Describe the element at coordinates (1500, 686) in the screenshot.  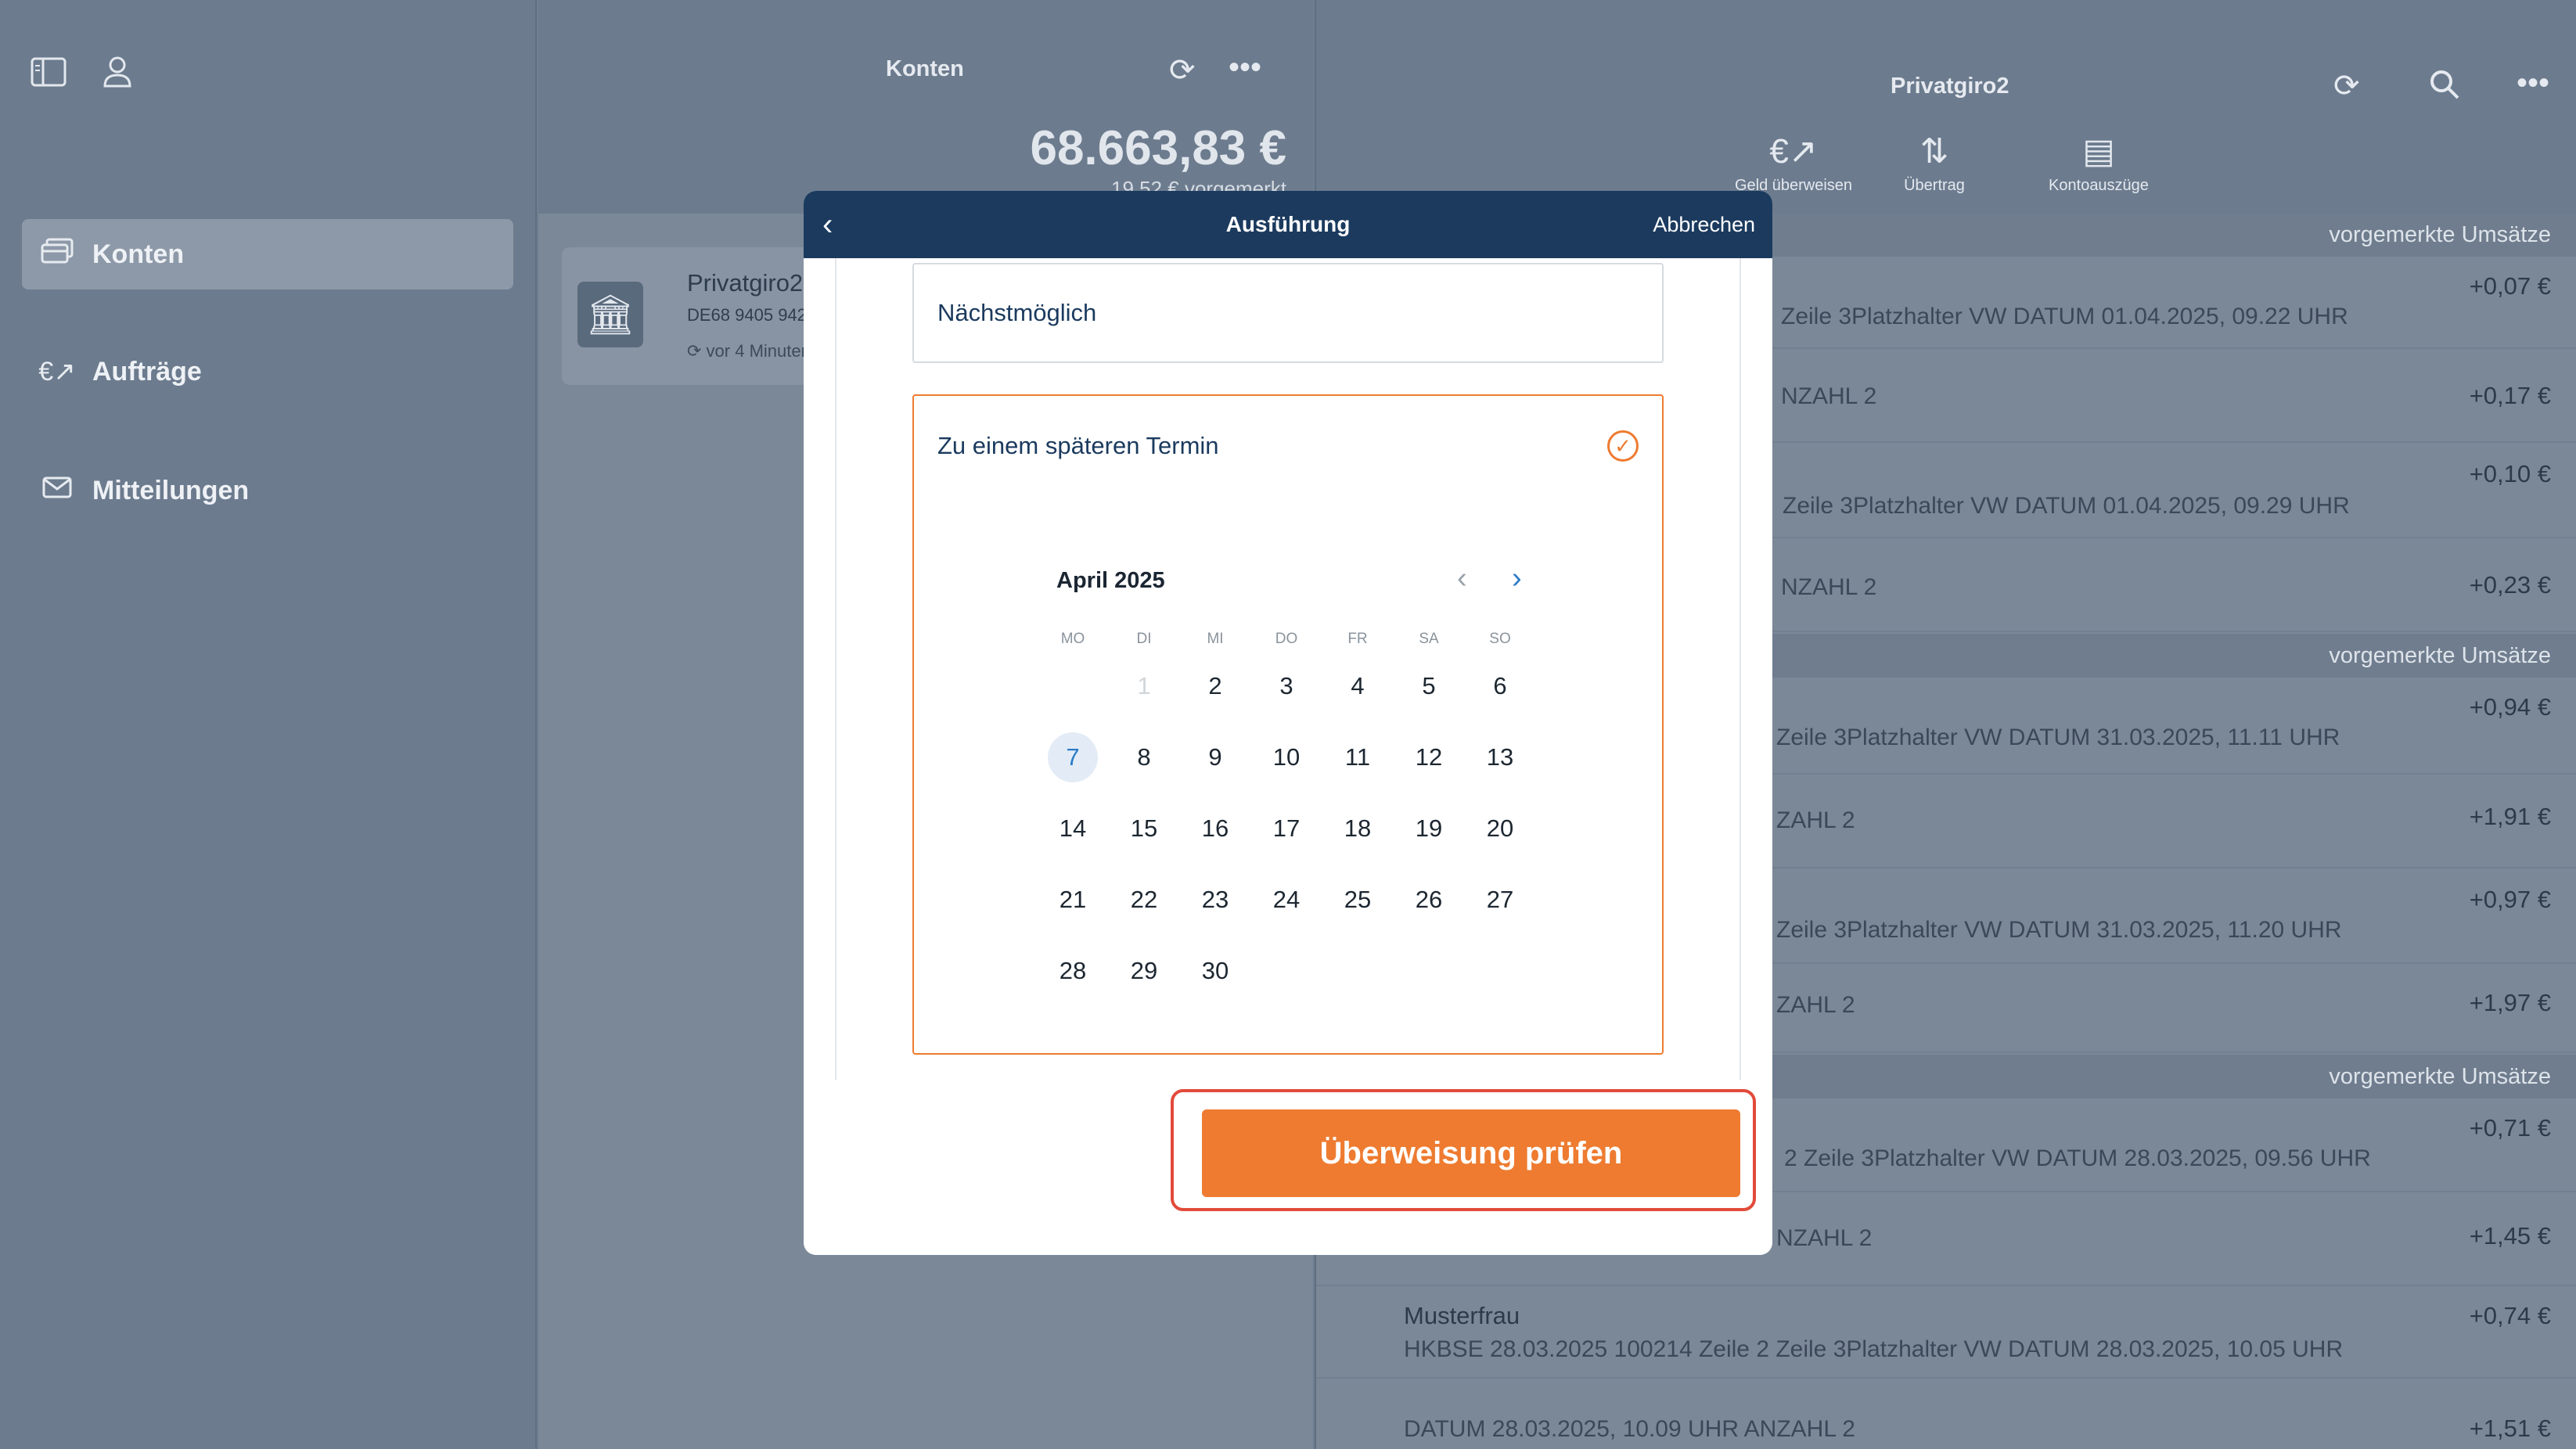
I see `calendar-day: 6` at that location.